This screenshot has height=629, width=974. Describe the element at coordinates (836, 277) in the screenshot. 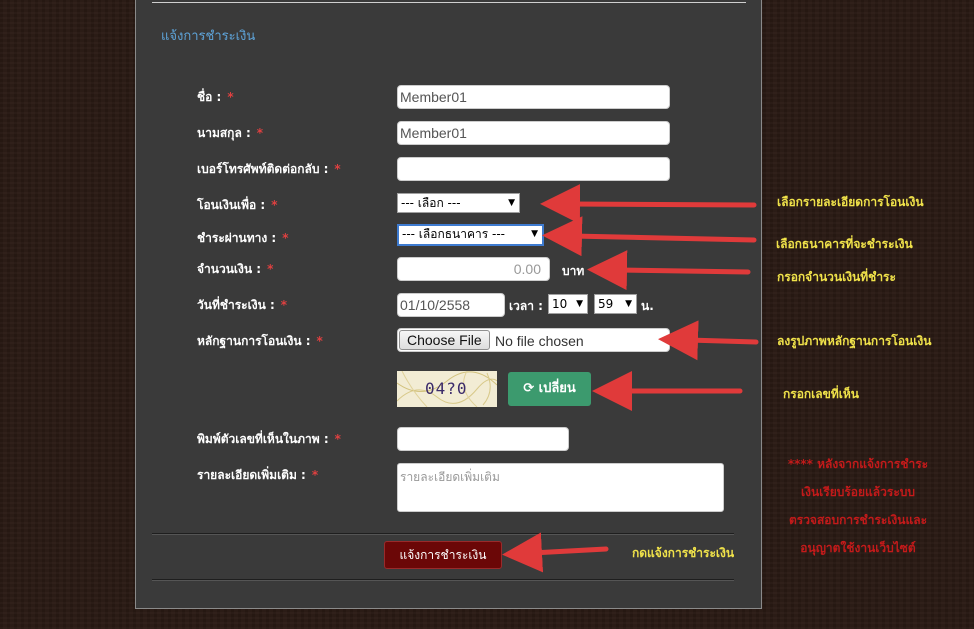

I see `note-amount: กรอกจำนวนเงินที่ชำระ` at that location.